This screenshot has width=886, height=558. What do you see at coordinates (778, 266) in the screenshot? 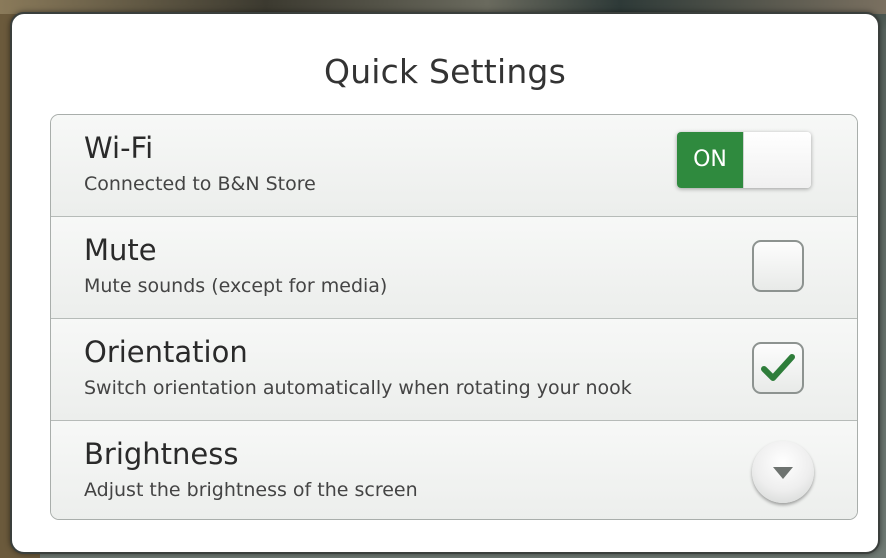
I see `mute-checkbox` at bounding box center [778, 266].